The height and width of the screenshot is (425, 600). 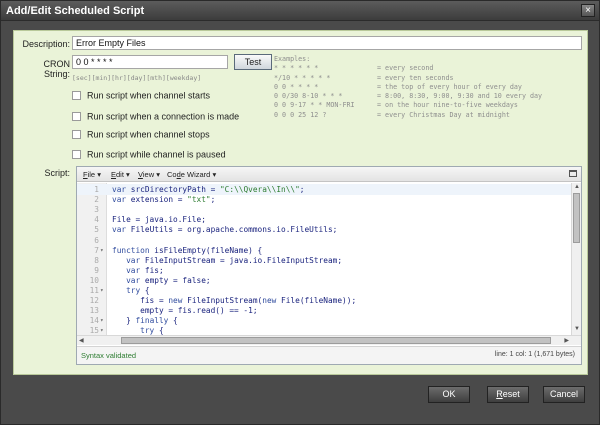 I want to click on checkbox-label: Run script when channel stops, so click(x=148, y=134).